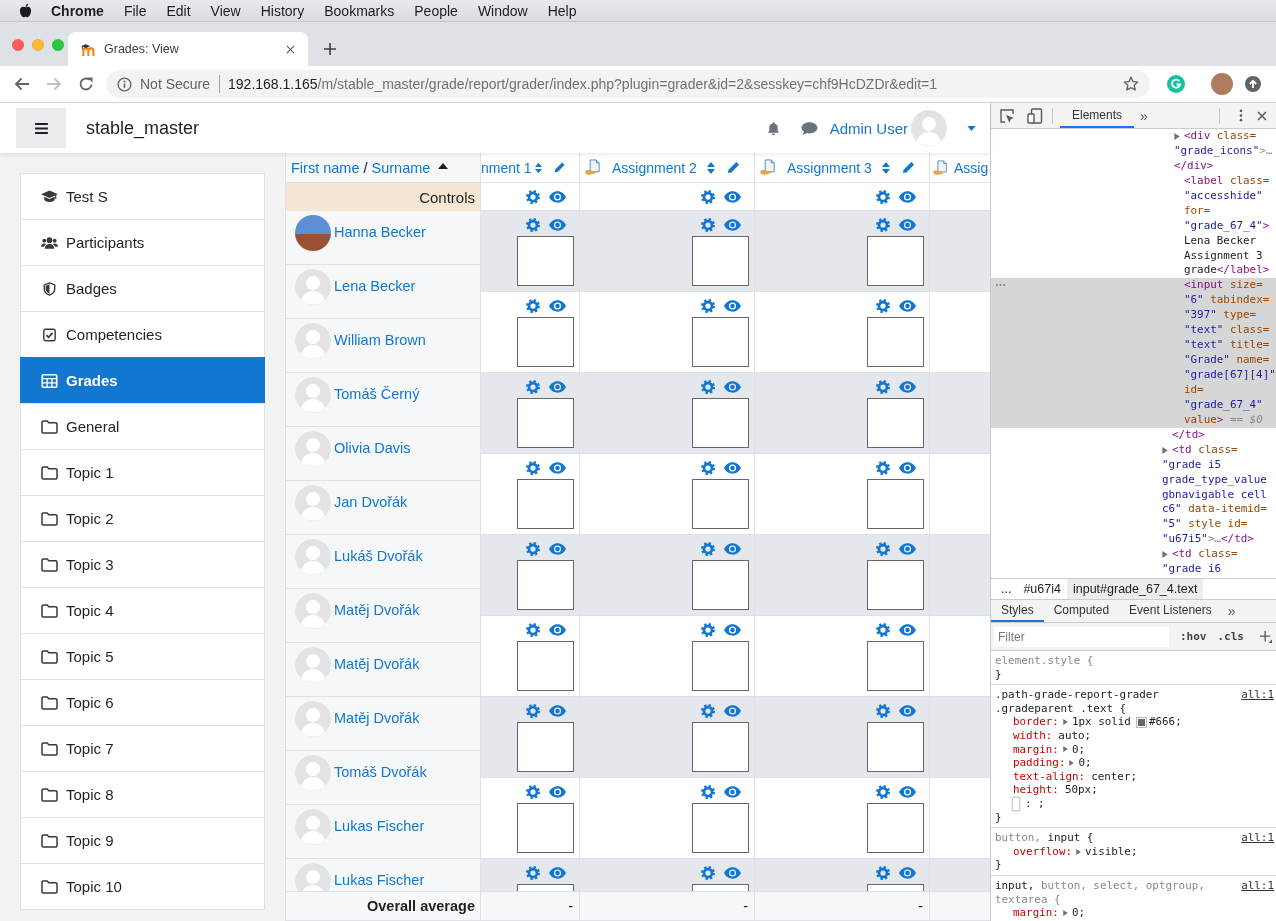 The width and height of the screenshot is (1276, 921). I want to click on sidebar-item: Topic 10, so click(142, 886).